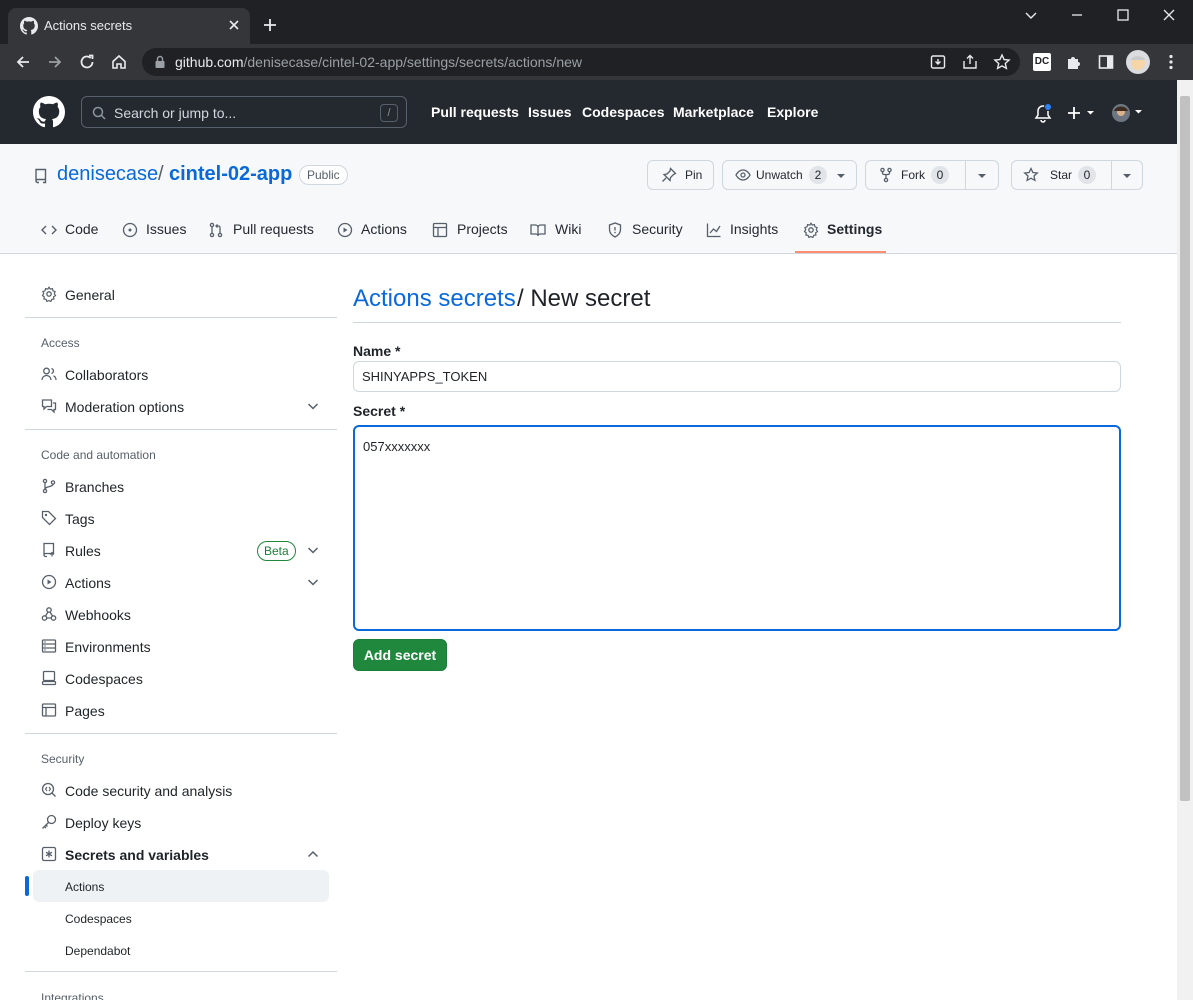 Image resolution: width=1193 pixels, height=1000 pixels. I want to click on nav-explore: Explore, so click(792, 112).